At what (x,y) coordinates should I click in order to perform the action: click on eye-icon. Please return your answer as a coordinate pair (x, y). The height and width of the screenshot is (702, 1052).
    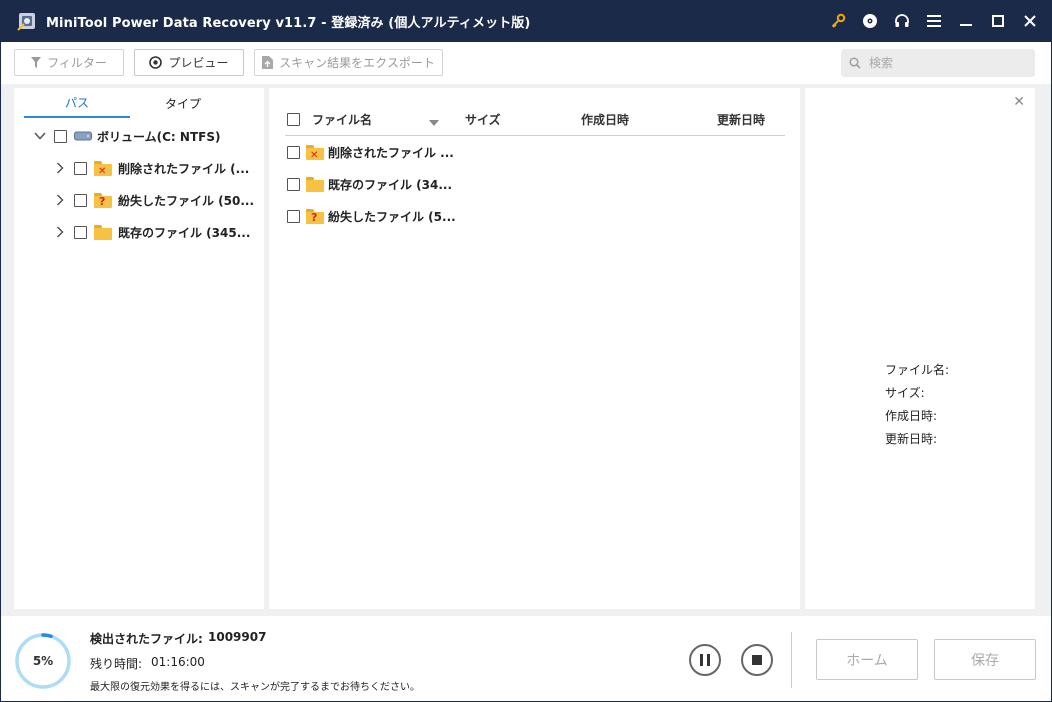
    Looking at the image, I should click on (156, 62).